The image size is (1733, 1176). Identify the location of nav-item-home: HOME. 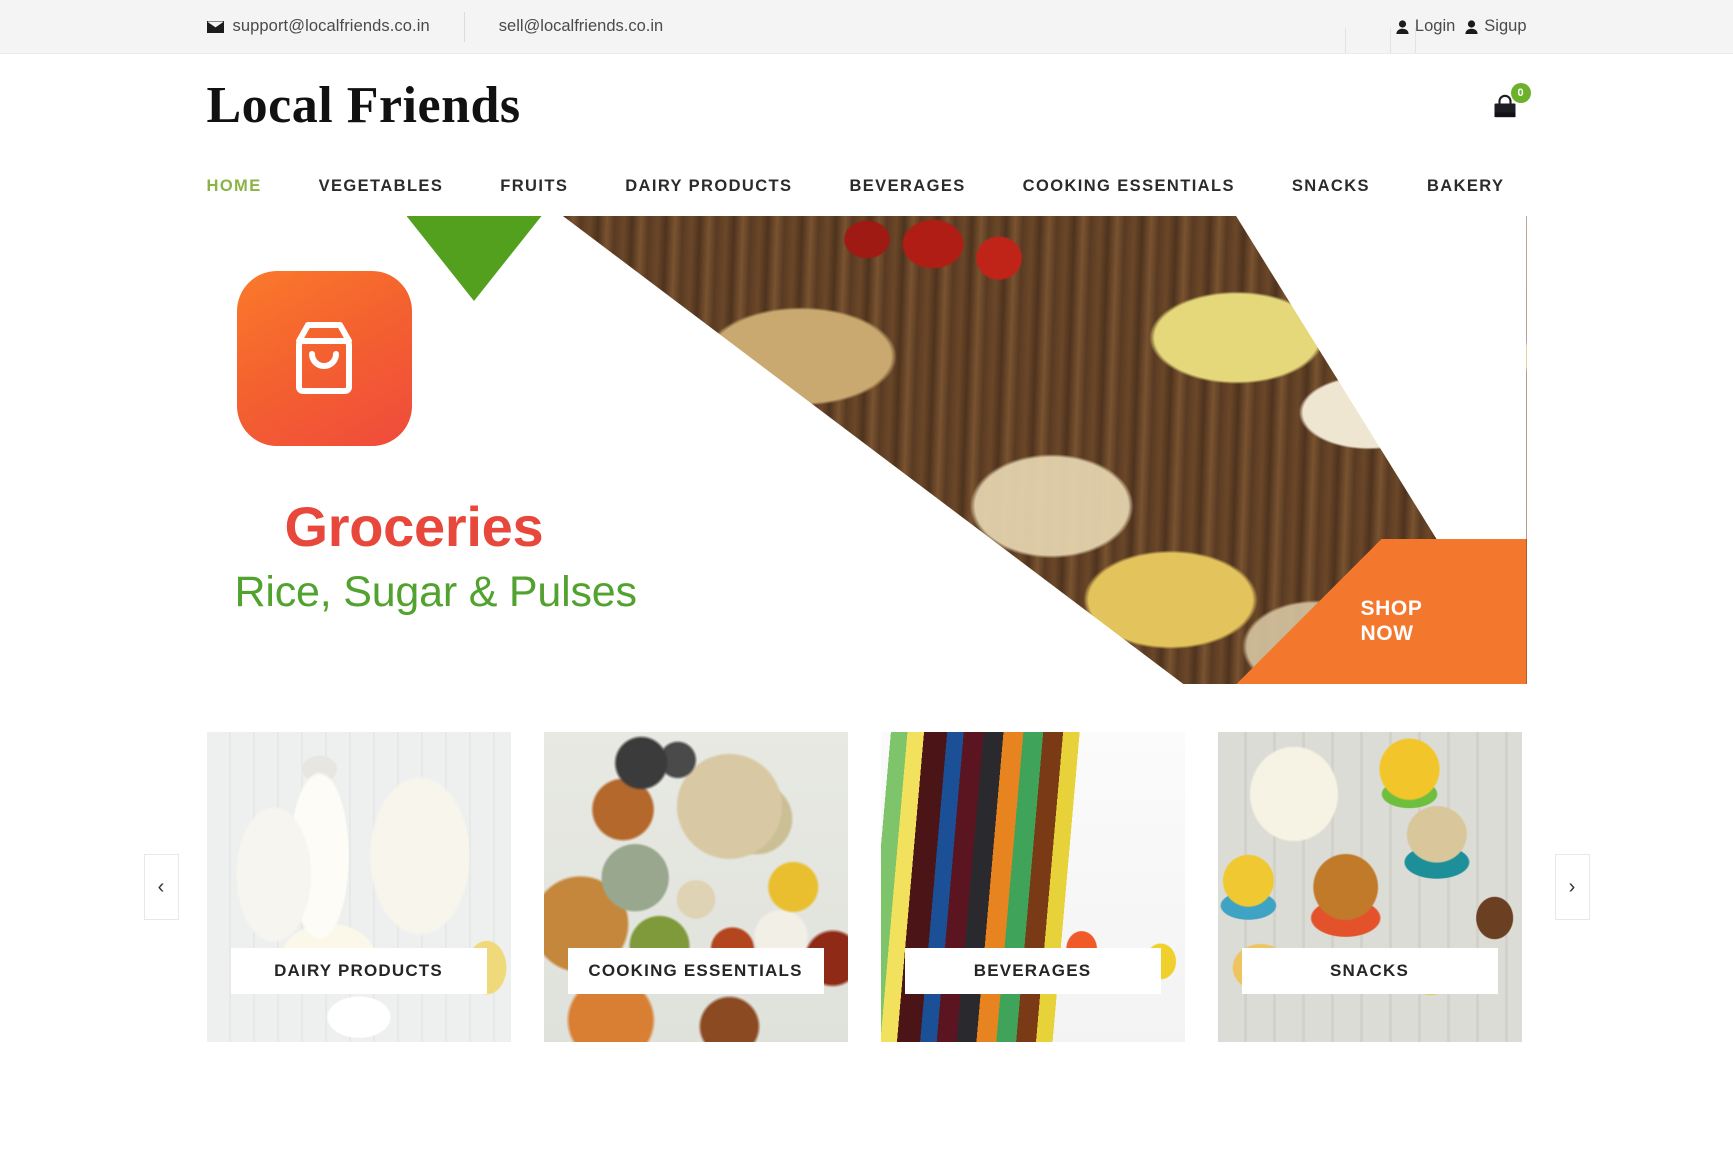
(234, 186).